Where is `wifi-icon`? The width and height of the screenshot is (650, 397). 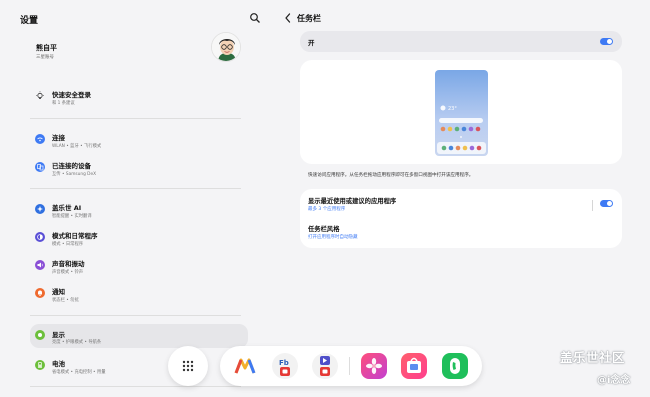
wifi-icon is located at coordinates (40, 139).